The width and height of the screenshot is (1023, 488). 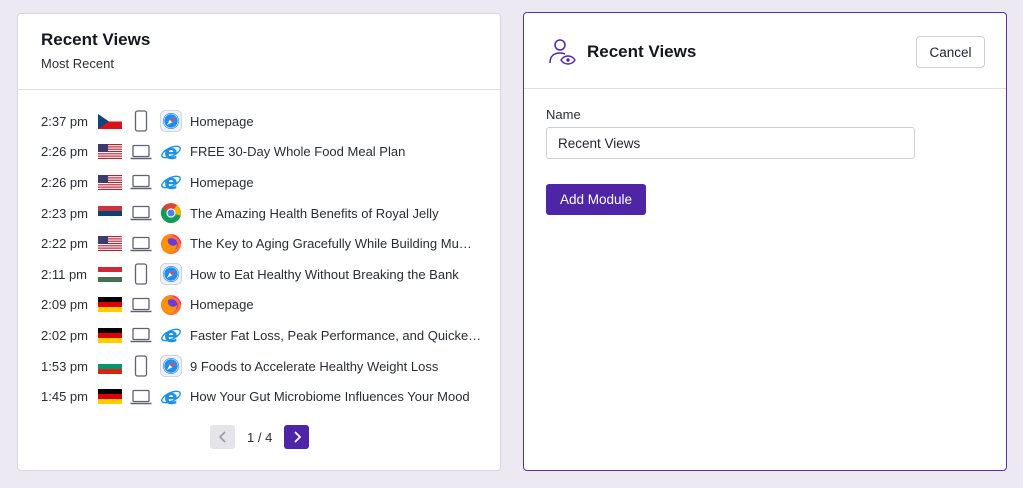 What do you see at coordinates (64, 244) in the screenshot?
I see `view-time: 2:22 pm` at bounding box center [64, 244].